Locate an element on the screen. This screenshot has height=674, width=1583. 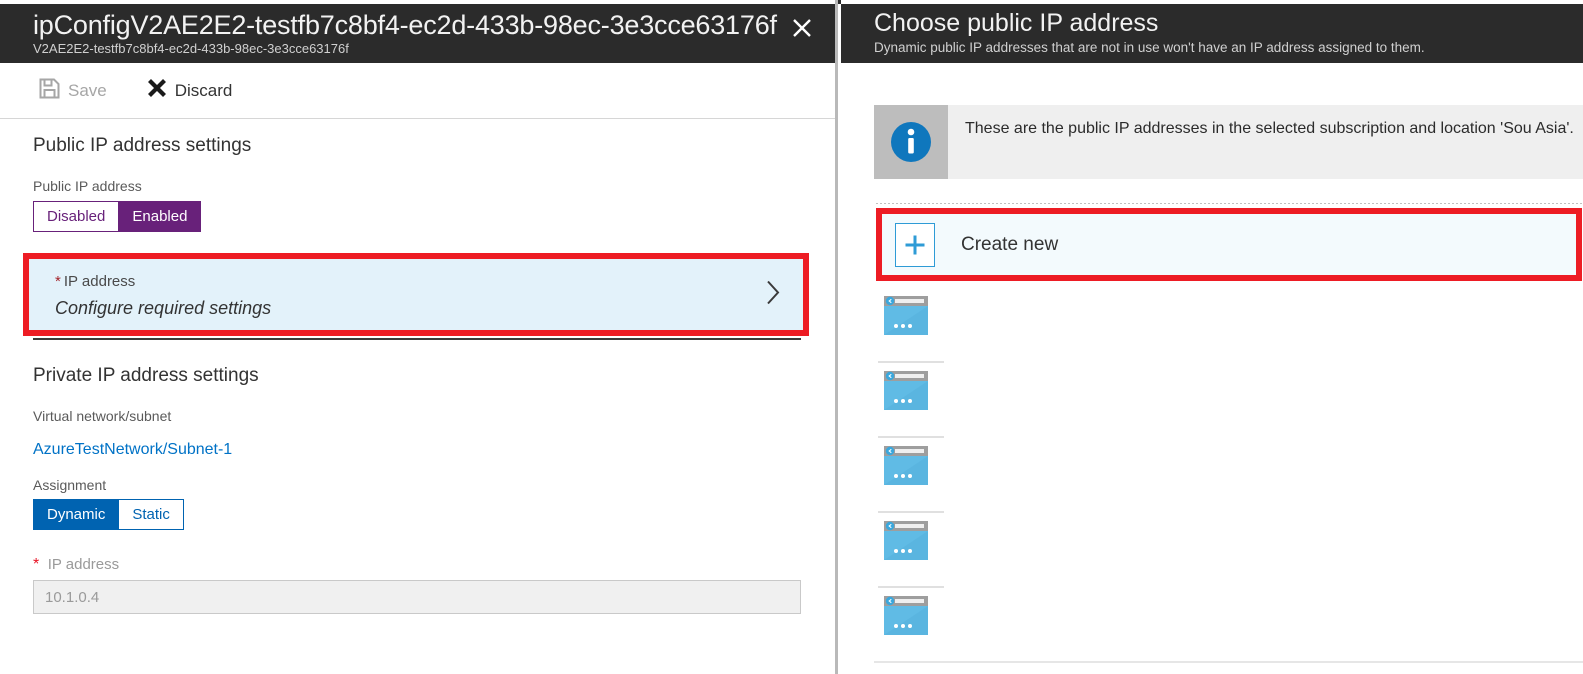
public-ip-settings-heading: Public IP address settings is located at coordinates (142, 145).